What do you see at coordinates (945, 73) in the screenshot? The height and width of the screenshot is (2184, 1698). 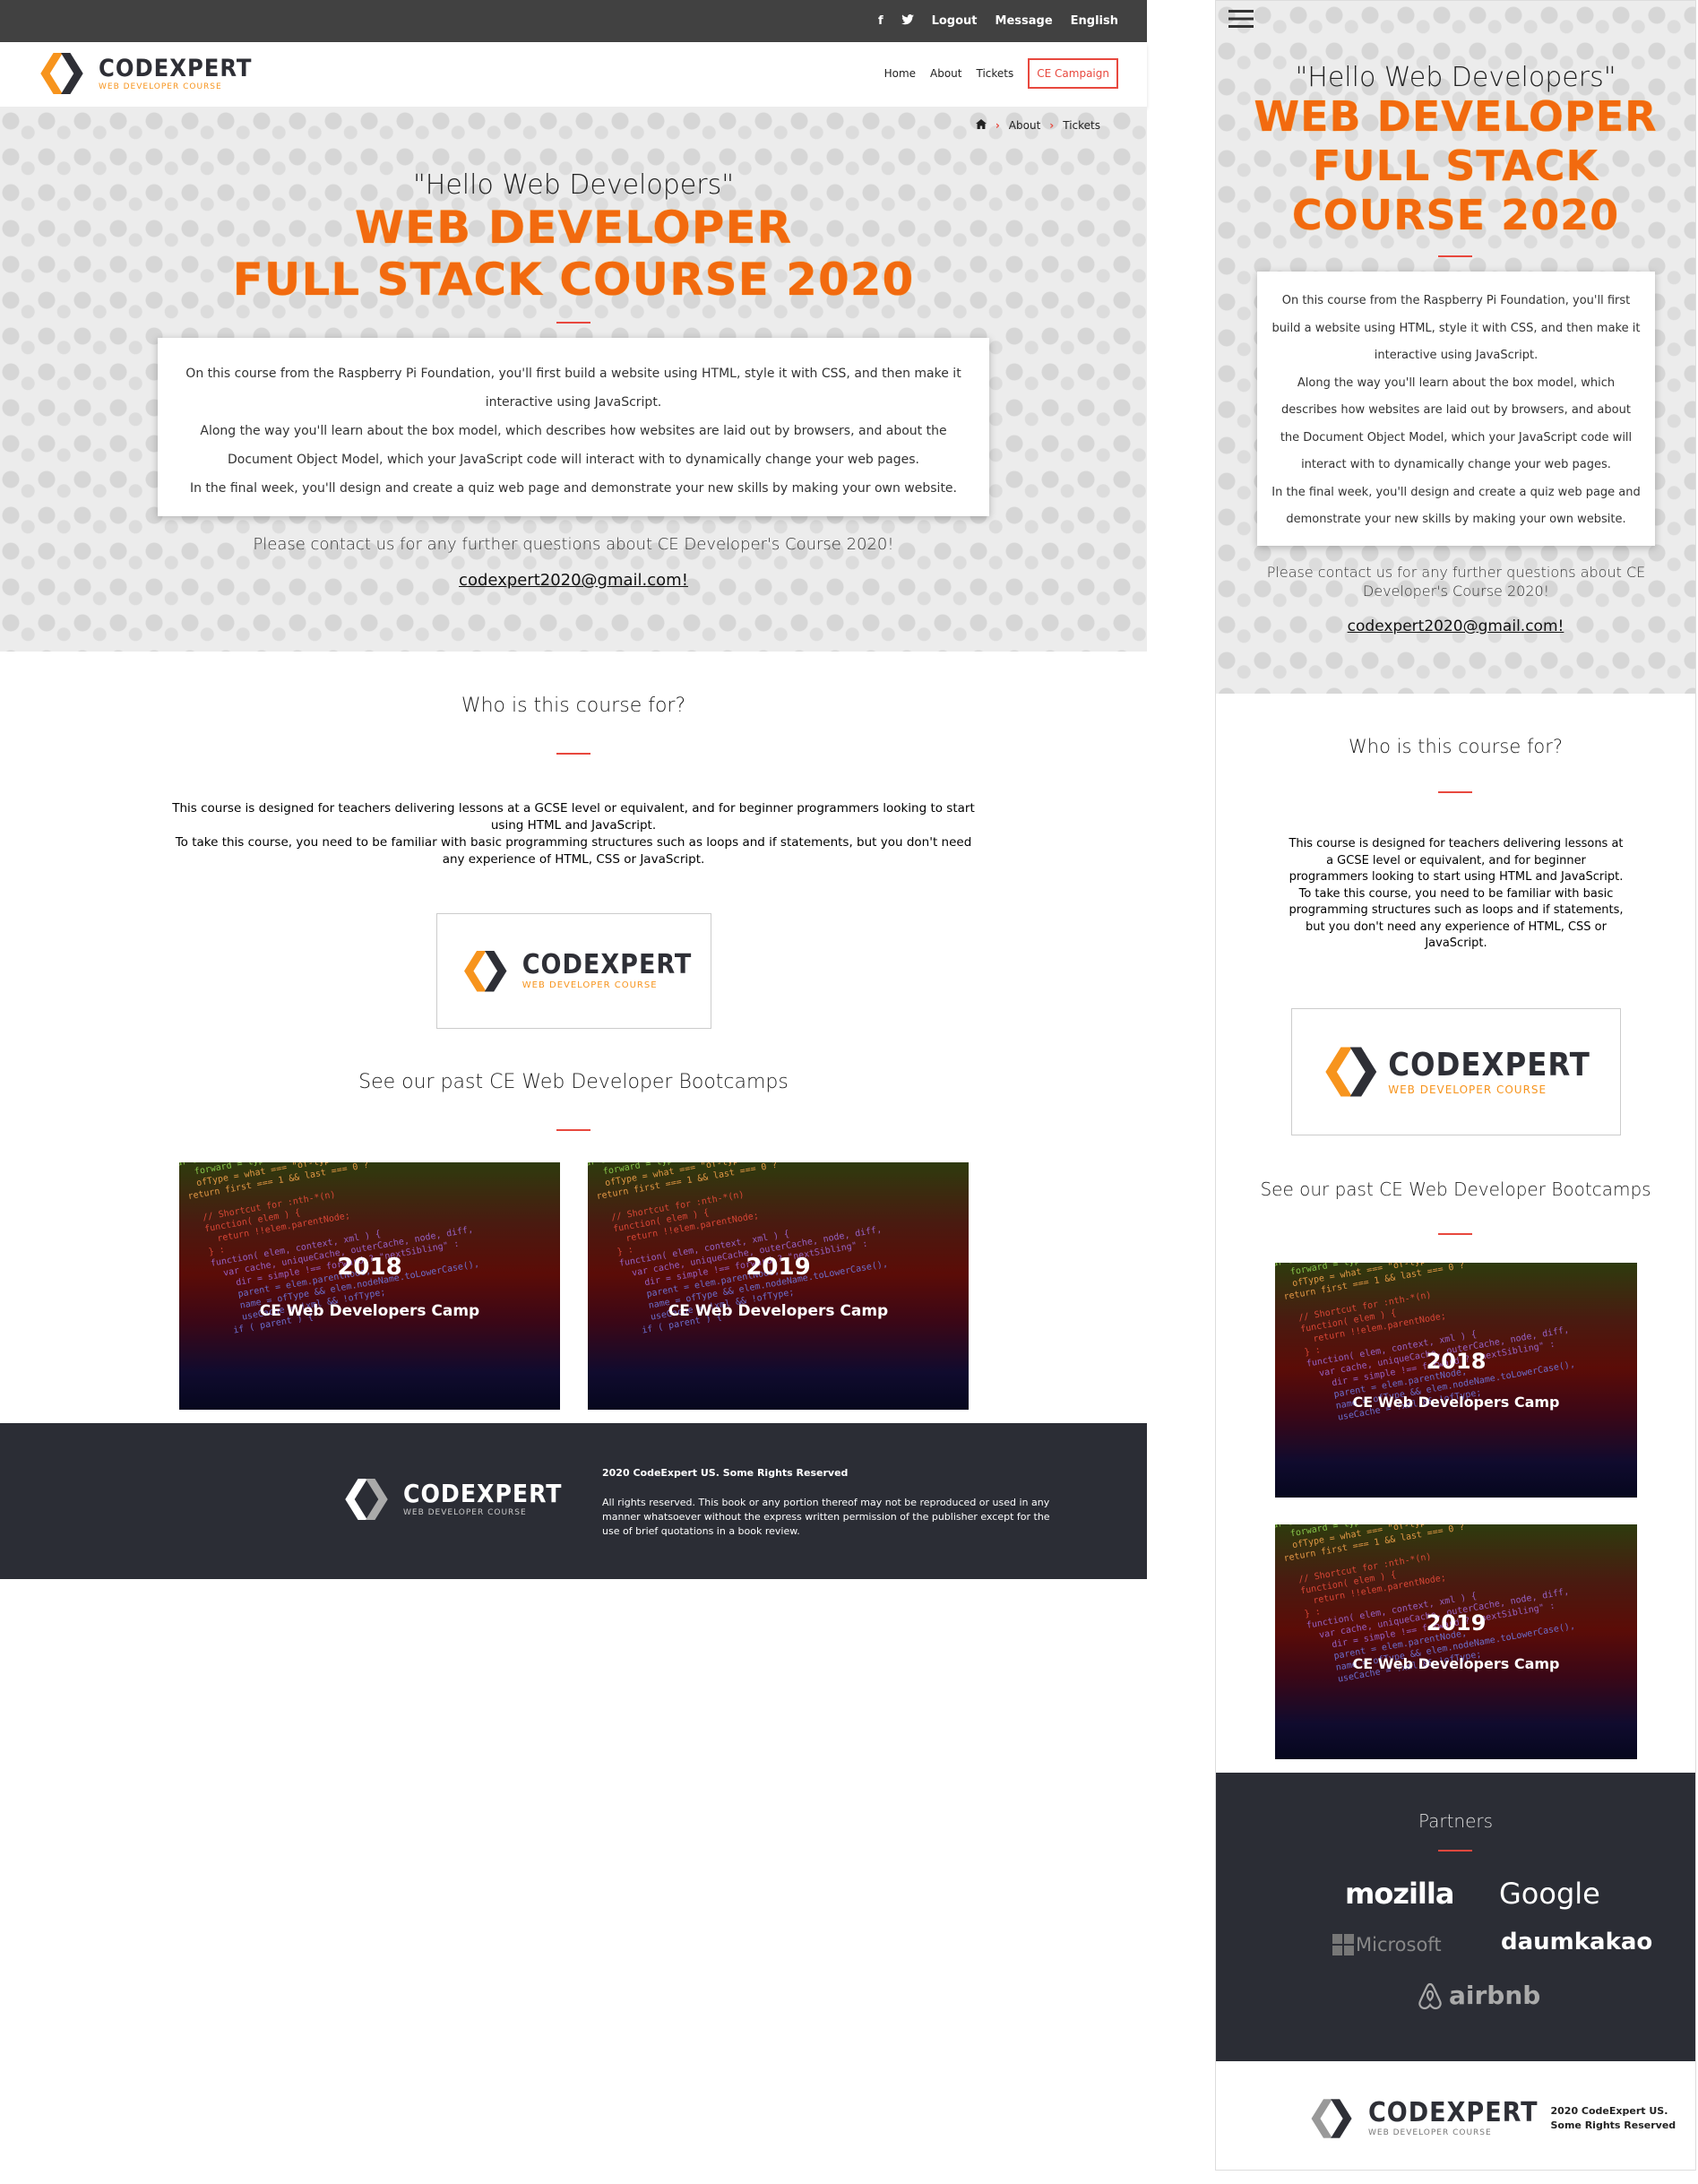 I see `nav-about: About` at bounding box center [945, 73].